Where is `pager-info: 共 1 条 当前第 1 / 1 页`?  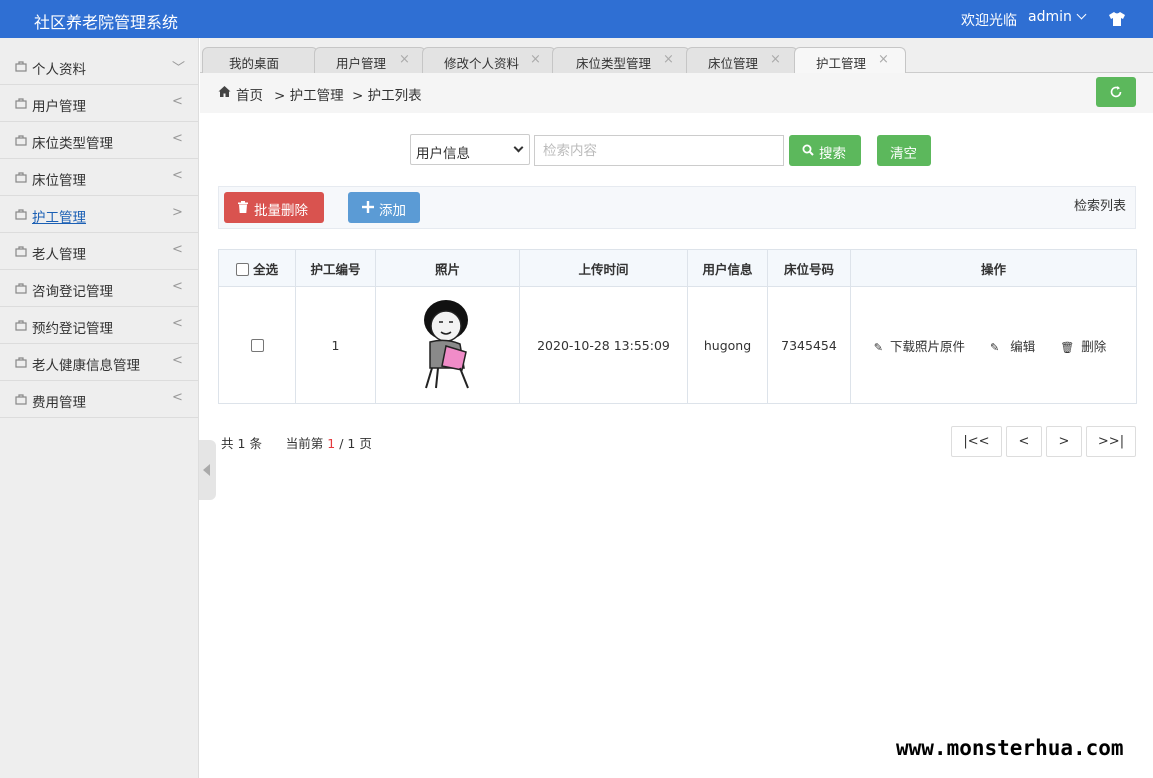 pager-info: 共 1 条 当前第 1 / 1 页 is located at coordinates (296, 442).